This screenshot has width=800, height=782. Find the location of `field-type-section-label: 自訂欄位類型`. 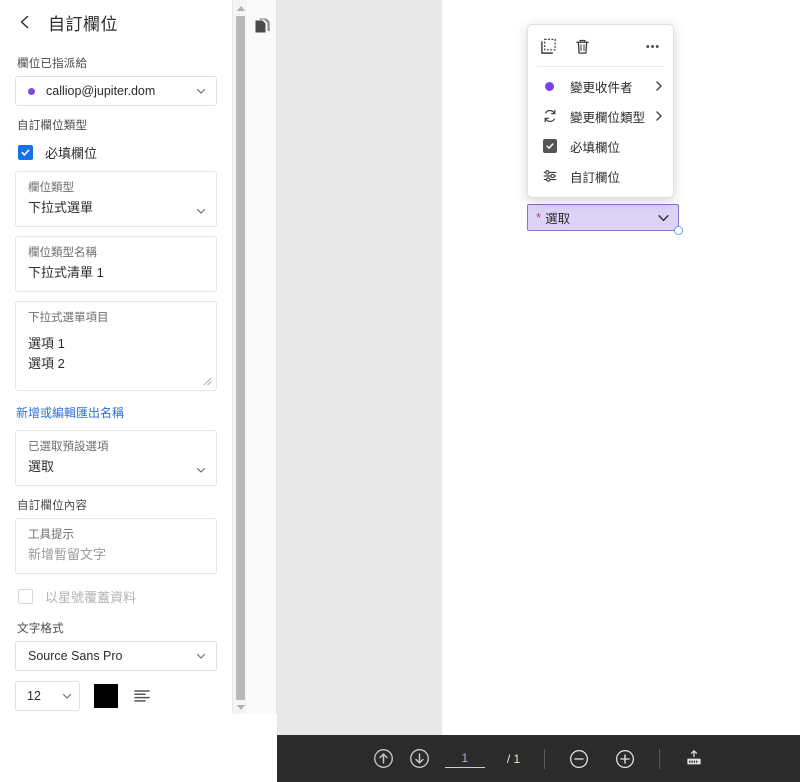

field-type-section-label: 自訂欄位類型 is located at coordinates (52, 126).